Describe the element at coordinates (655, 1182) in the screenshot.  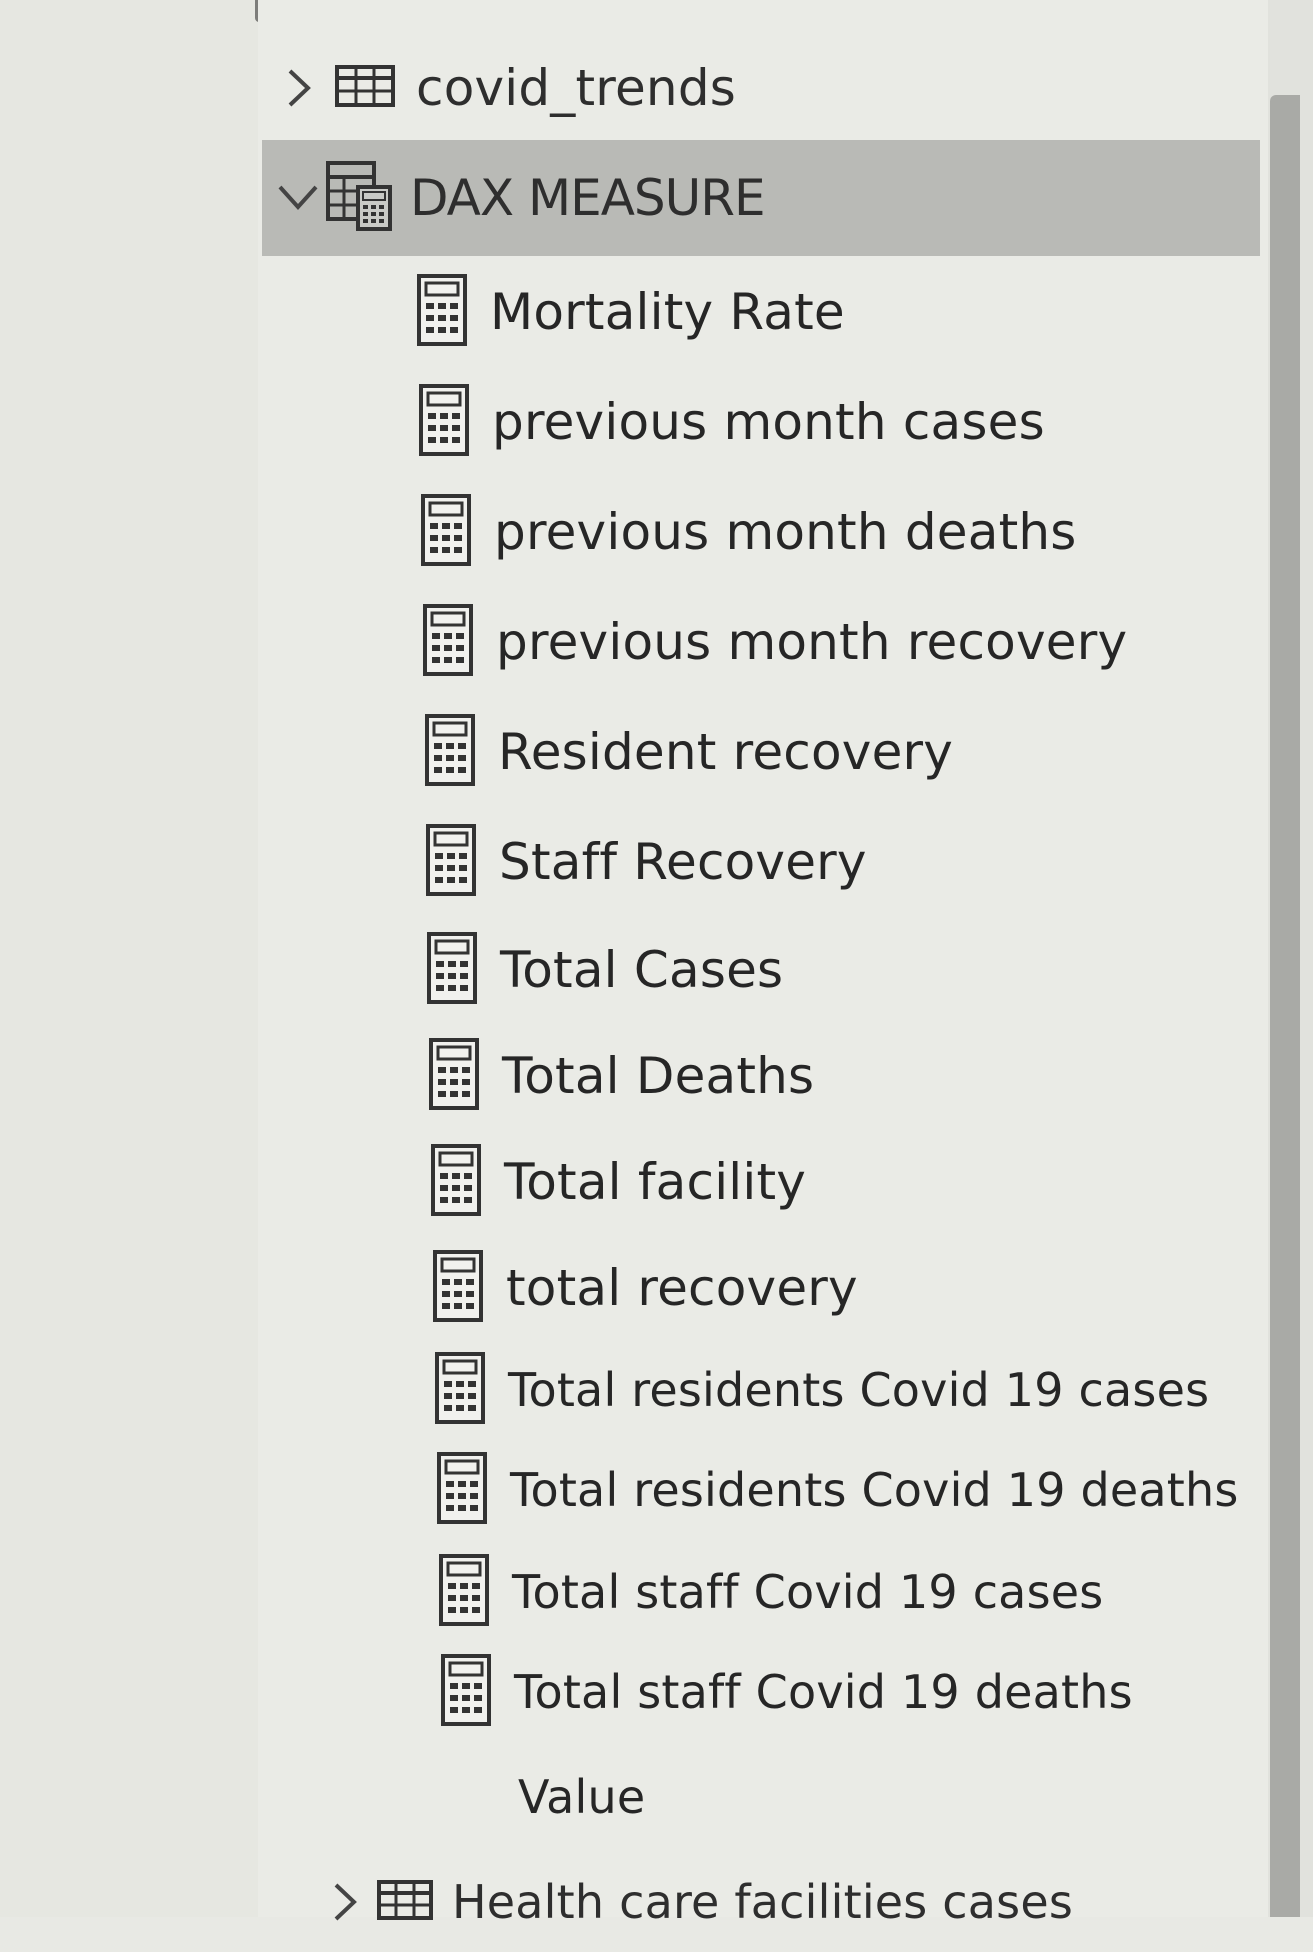
I see `measure-label: Total facility` at that location.